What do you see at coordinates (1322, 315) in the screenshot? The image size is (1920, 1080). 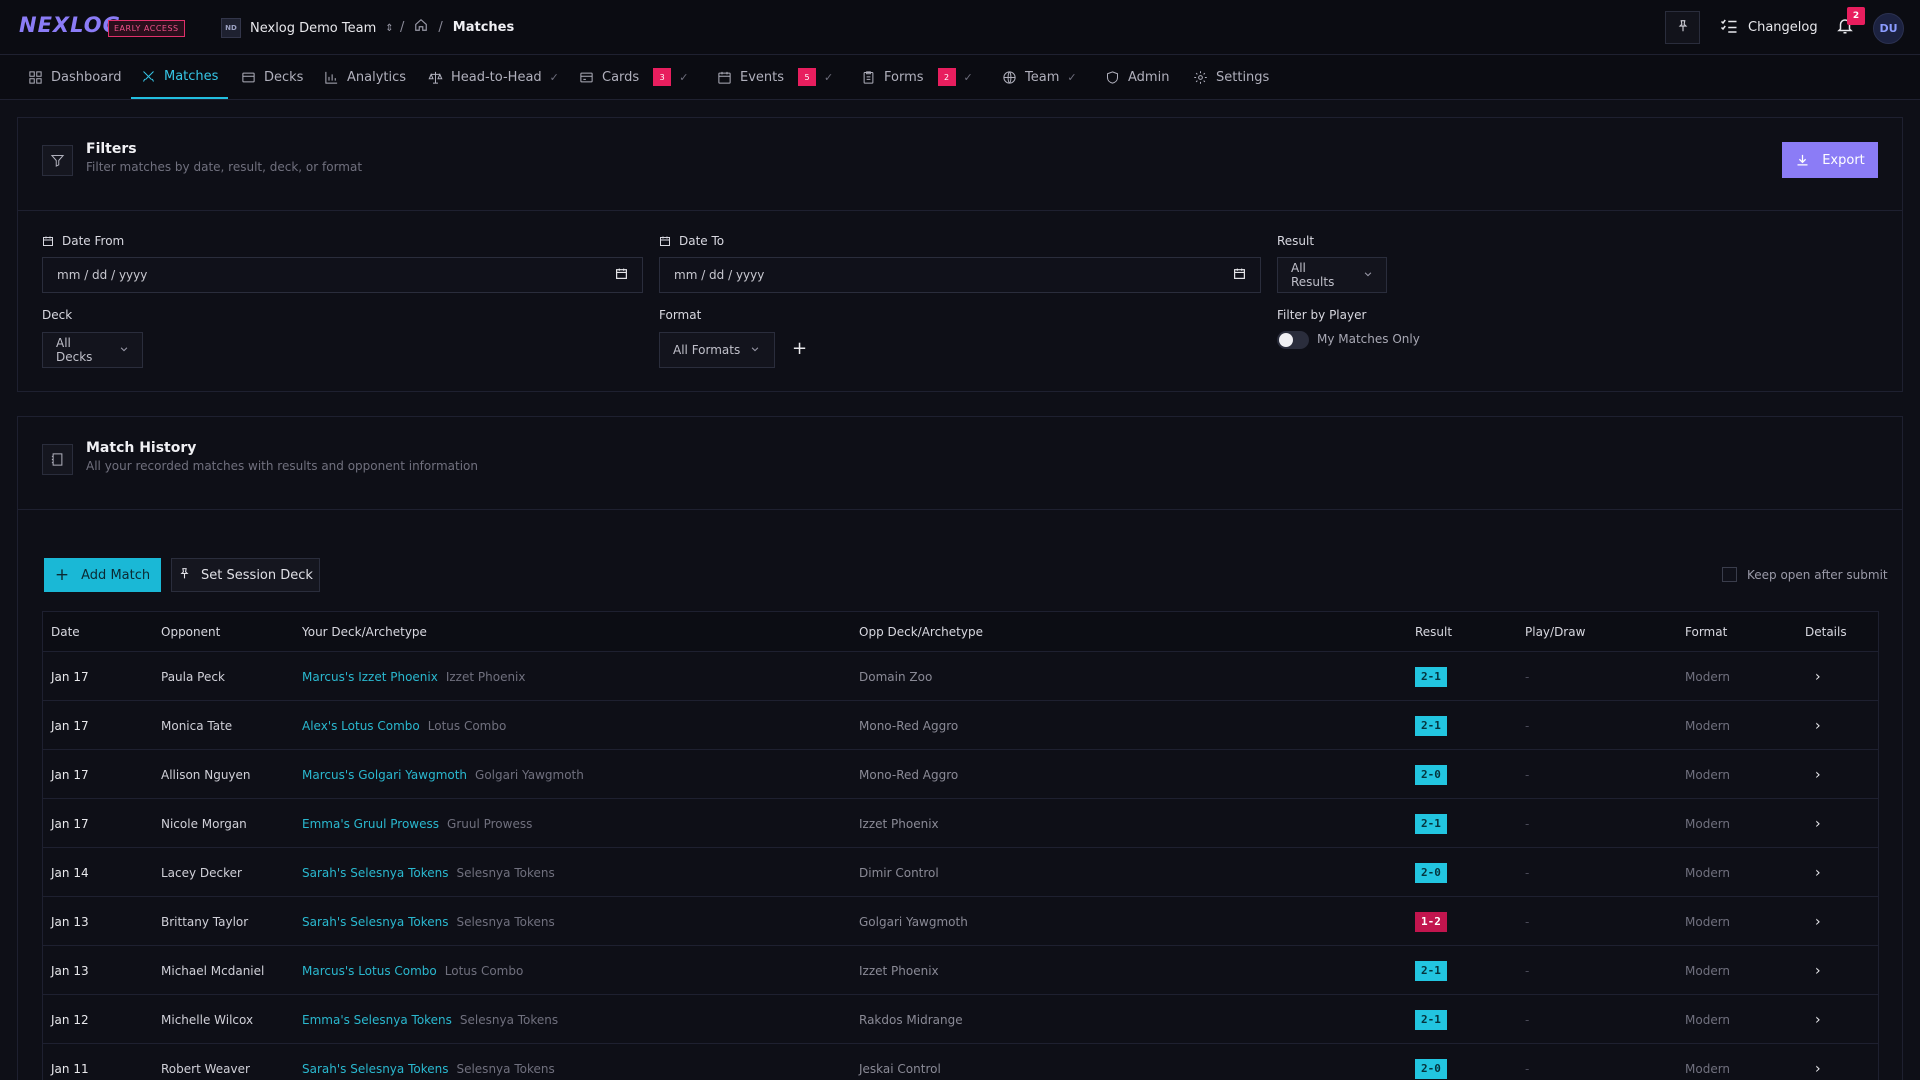 I see `player-filter-label: Filter by Player` at bounding box center [1322, 315].